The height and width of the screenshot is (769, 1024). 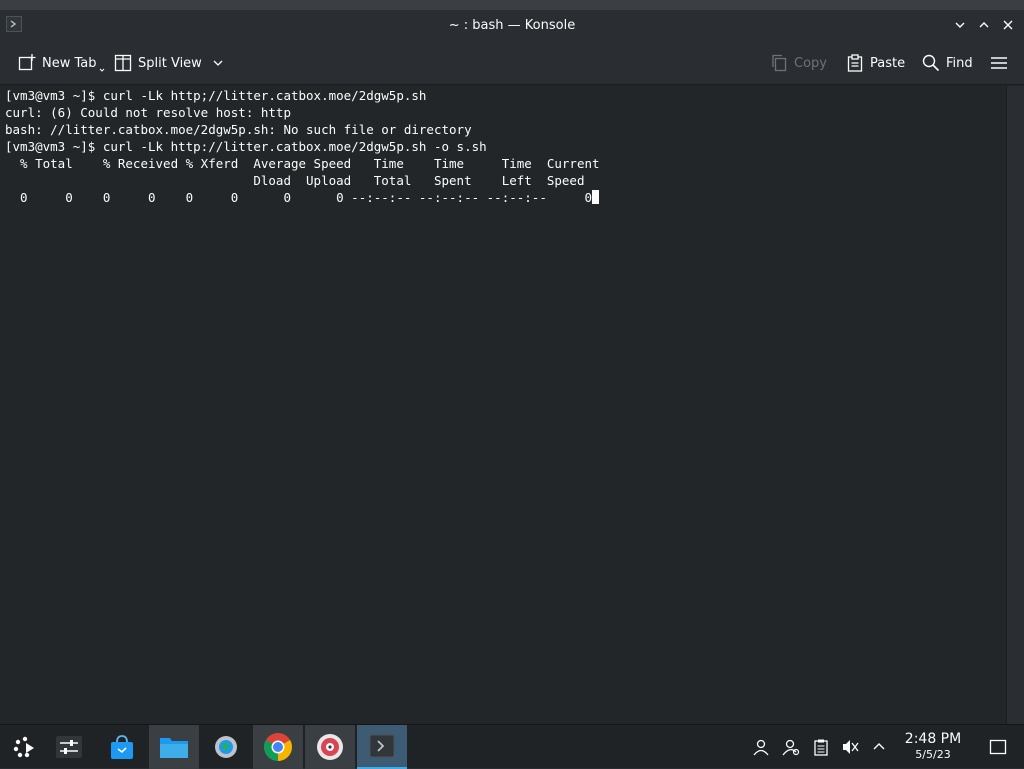 I want to click on taskbar-konsole, so click(x=382, y=747).